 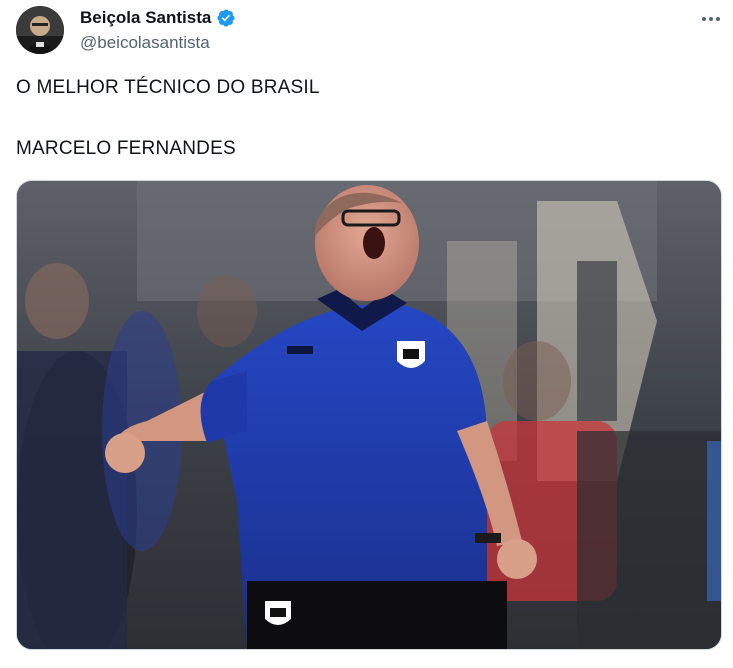 What do you see at coordinates (168, 87) in the screenshot?
I see `tweet-text-line: O MELHOR TÉCNICO DO BRASIL` at bounding box center [168, 87].